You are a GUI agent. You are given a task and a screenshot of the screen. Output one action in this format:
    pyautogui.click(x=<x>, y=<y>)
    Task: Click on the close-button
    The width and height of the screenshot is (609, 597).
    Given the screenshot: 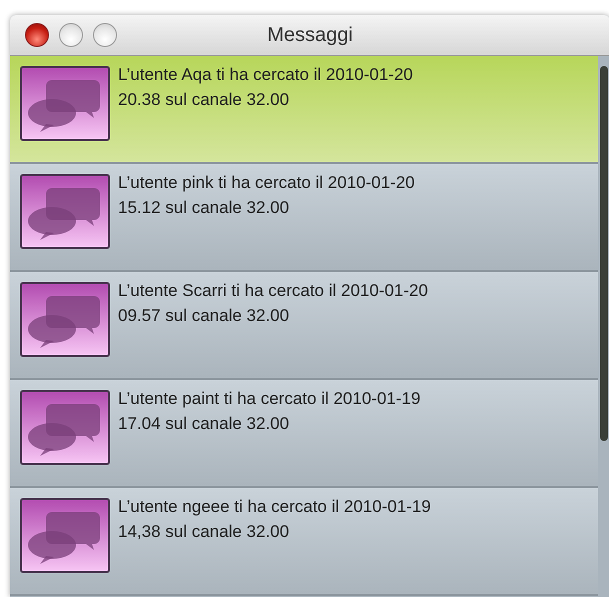 What is the action you would take?
    pyautogui.click(x=37, y=35)
    